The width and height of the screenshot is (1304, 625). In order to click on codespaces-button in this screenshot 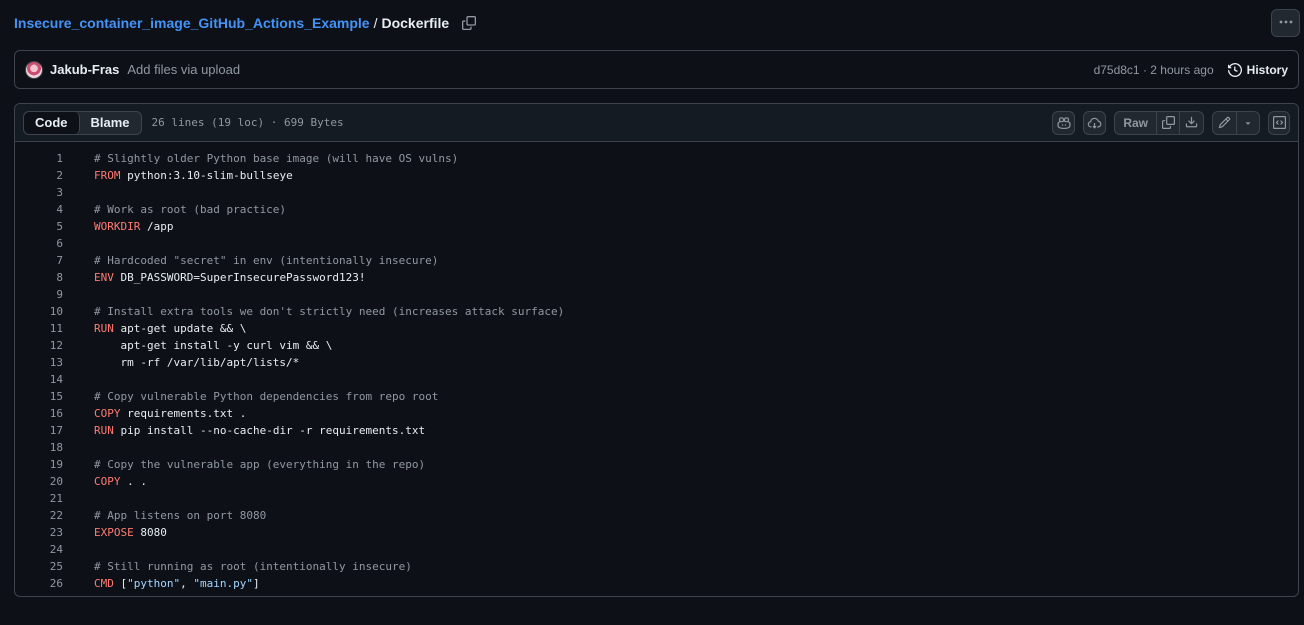, I will do `click(1095, 122)`.